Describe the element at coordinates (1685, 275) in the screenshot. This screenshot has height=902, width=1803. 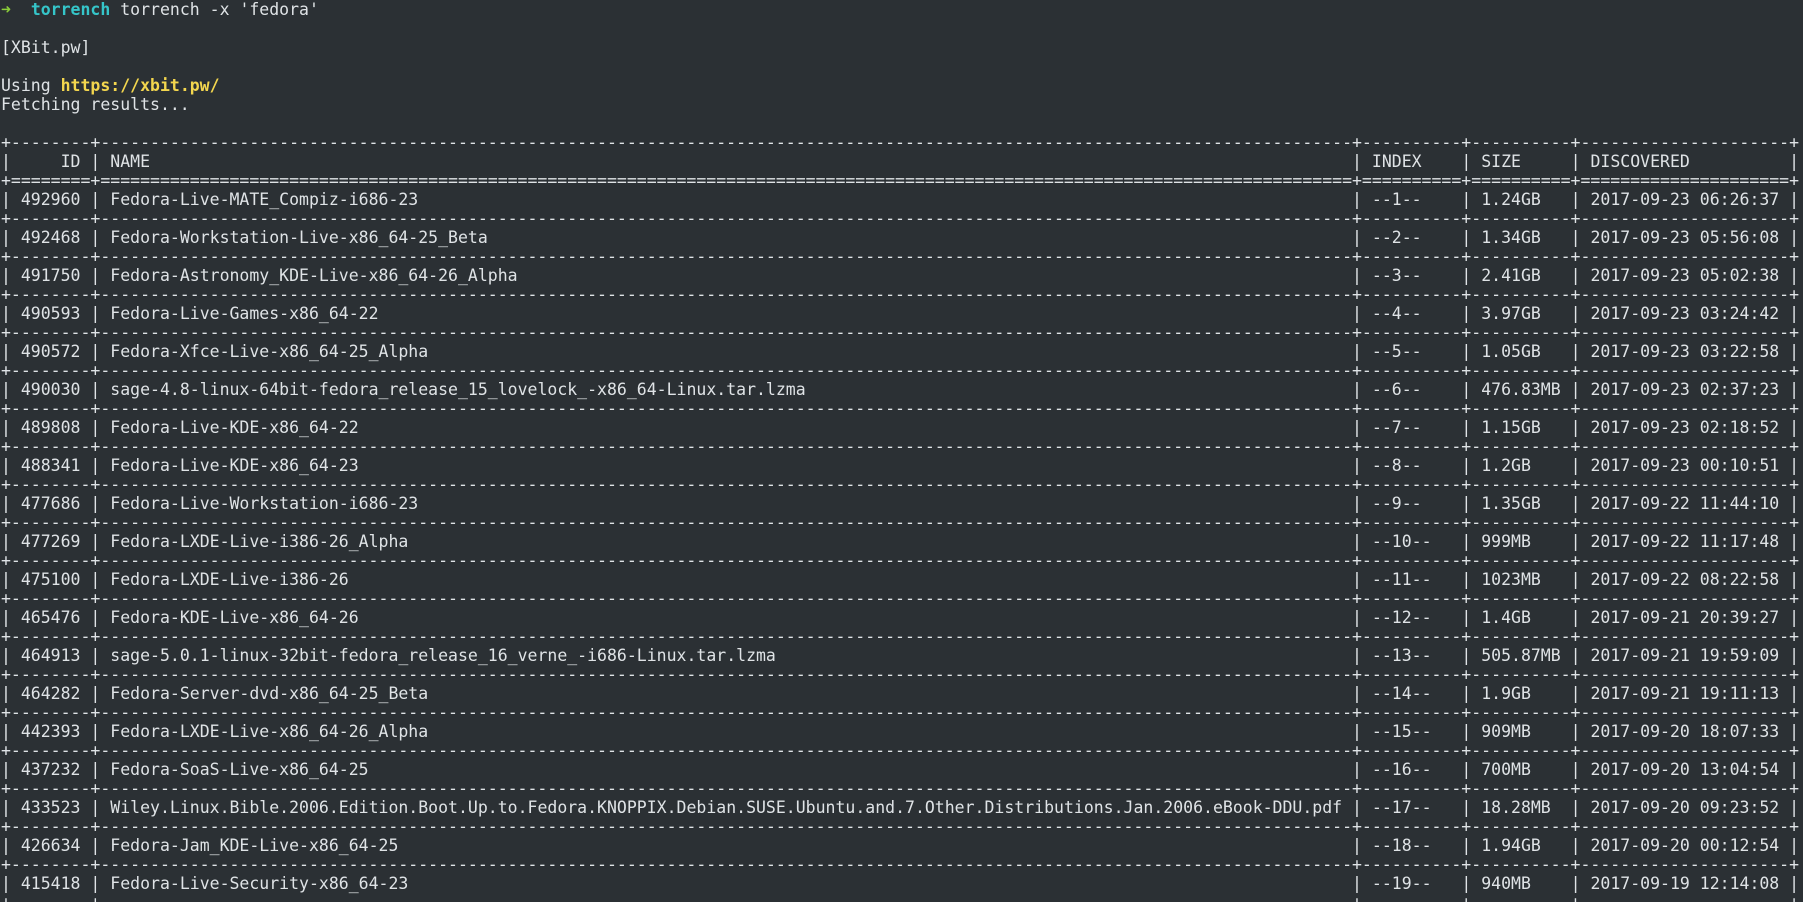
I see `cell-discovered: 2017-09-23 05:02:38` at that location.